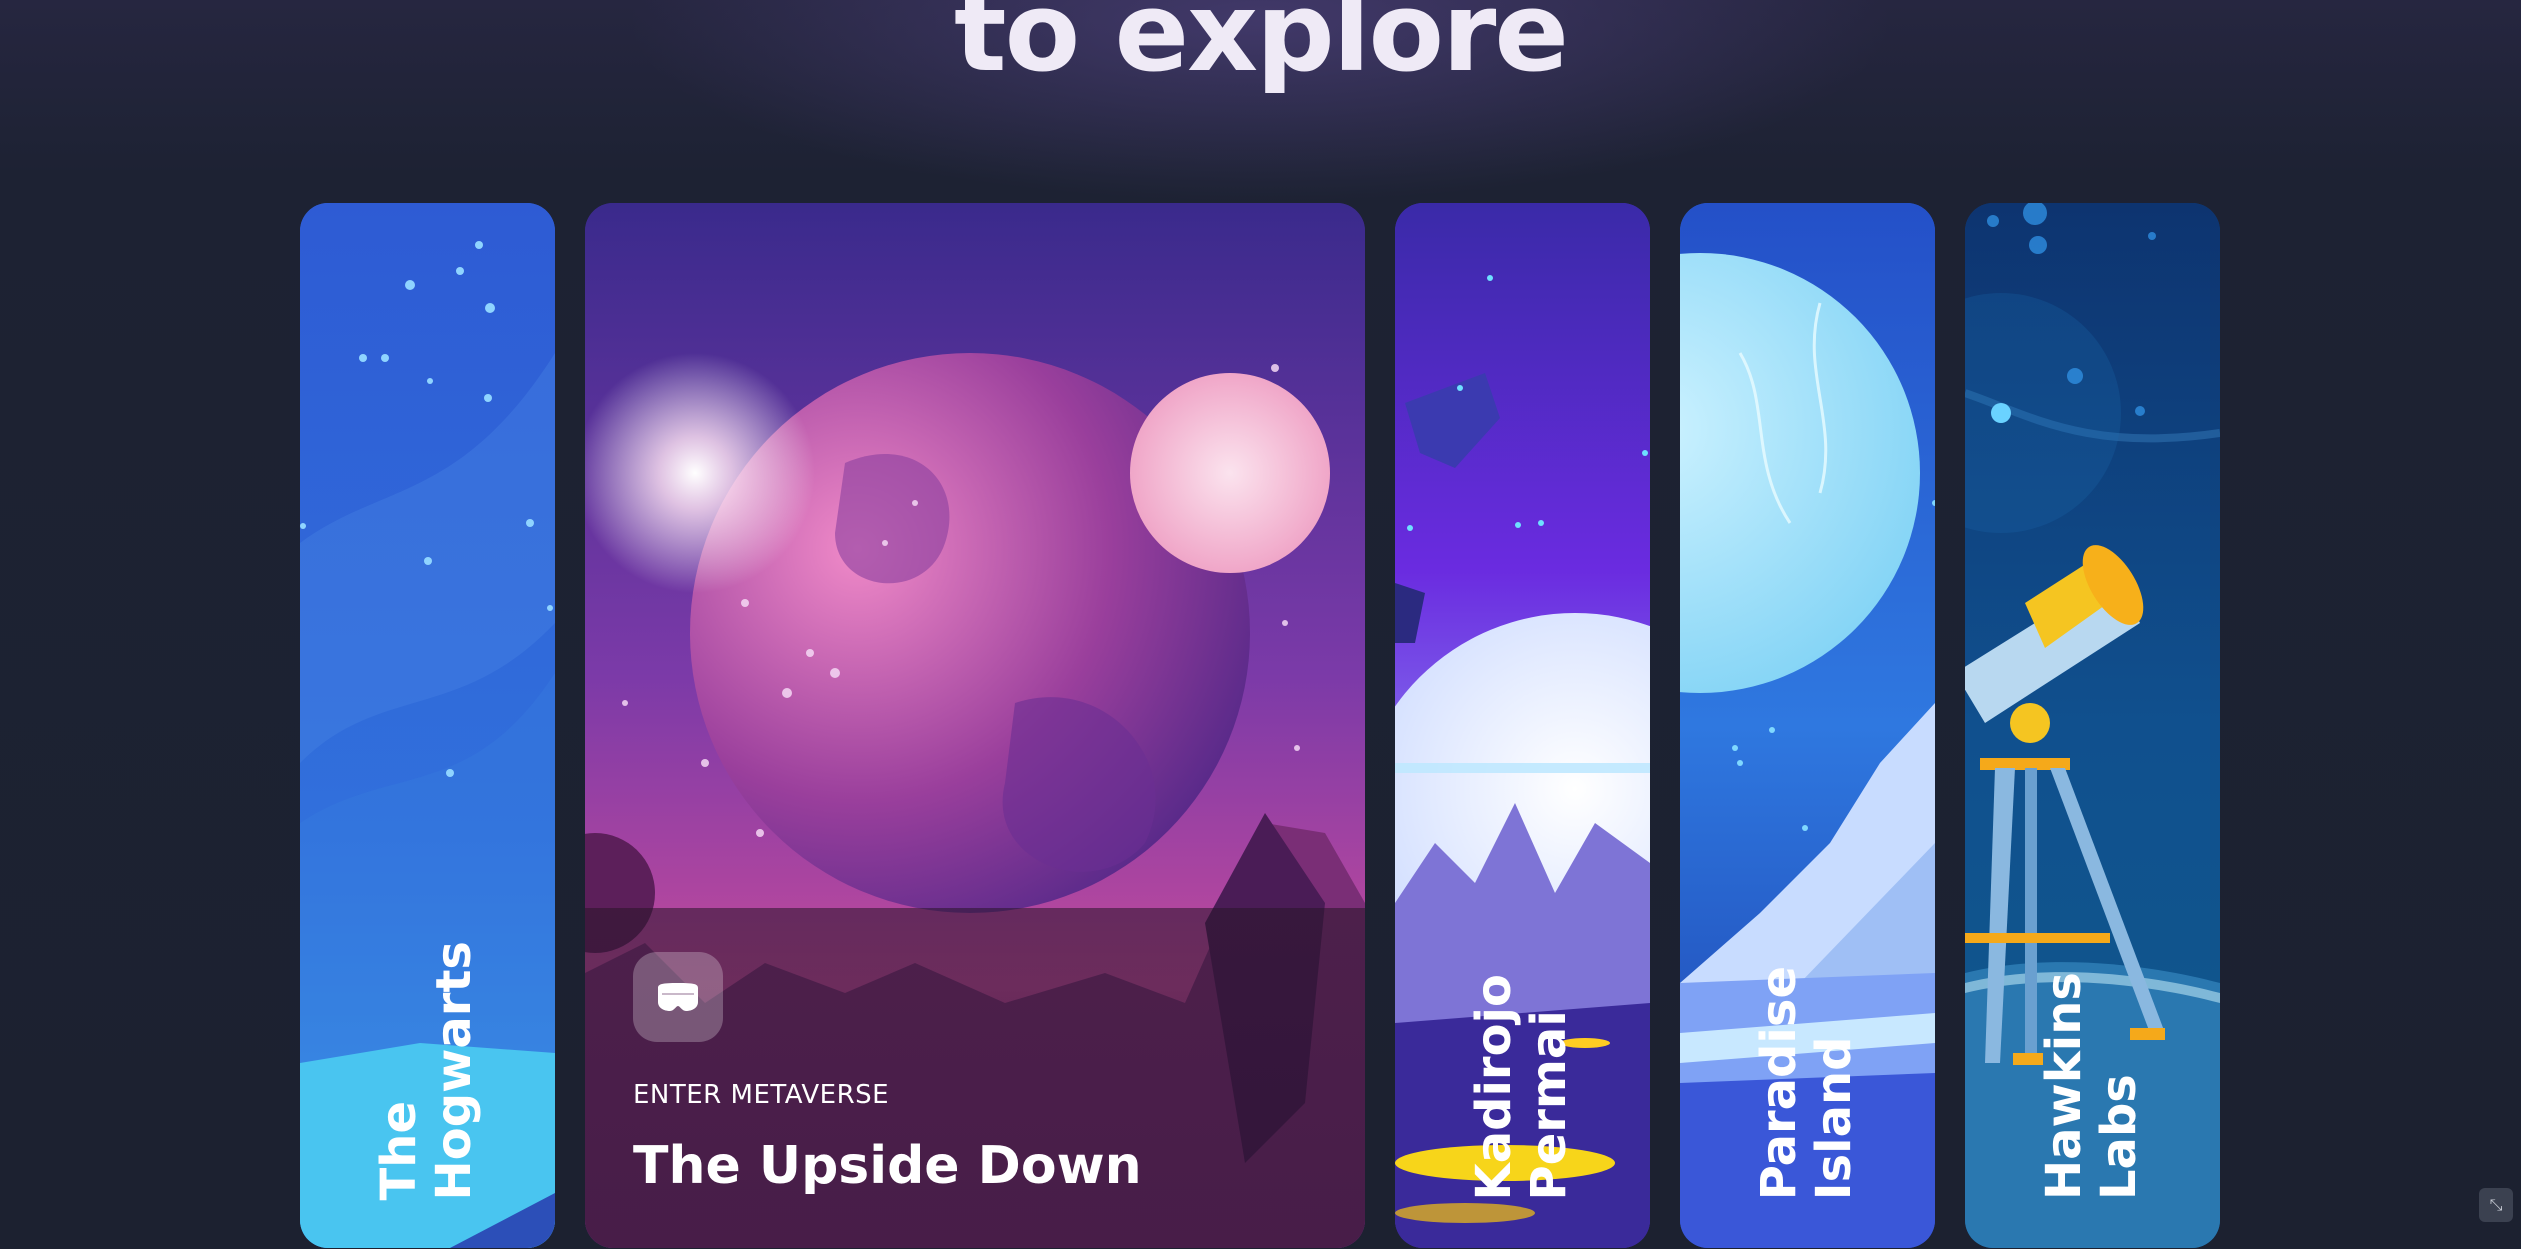  Describe the element at coordinates (1522, 725) in the screenshot. I see `world-card-kadirojo-permai: Kadirojo Permai` at that location.